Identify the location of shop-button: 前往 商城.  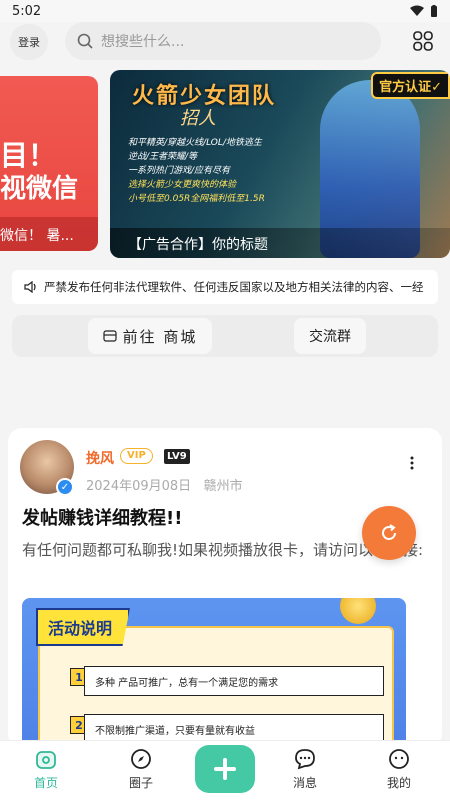
(150, 336).